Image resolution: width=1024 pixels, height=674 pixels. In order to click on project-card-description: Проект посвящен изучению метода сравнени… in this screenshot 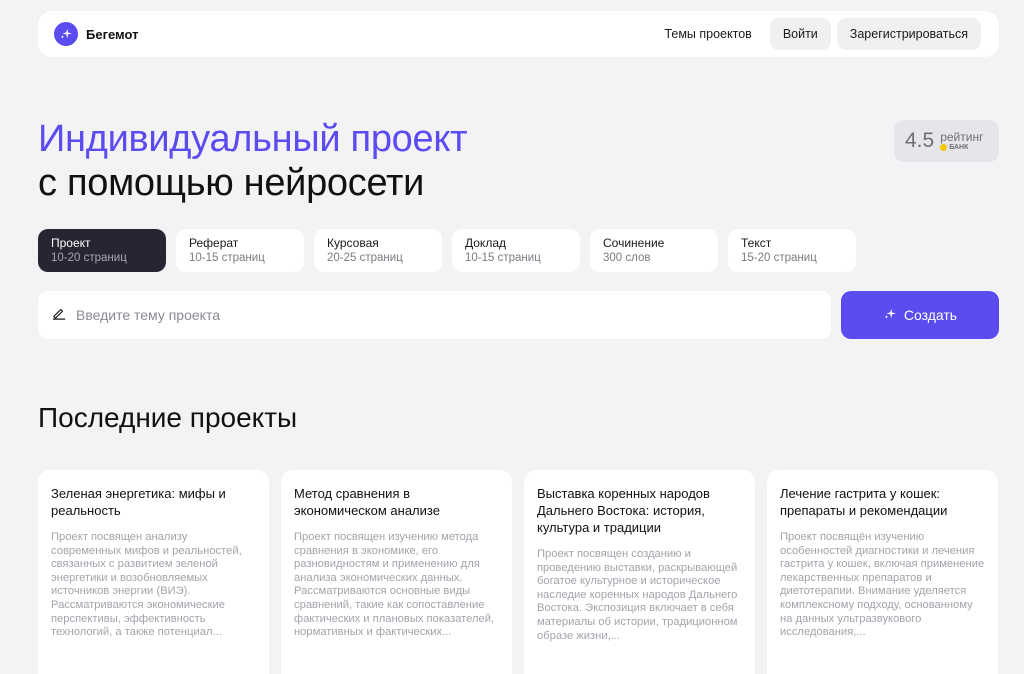, I will do `click(394, 585)`.